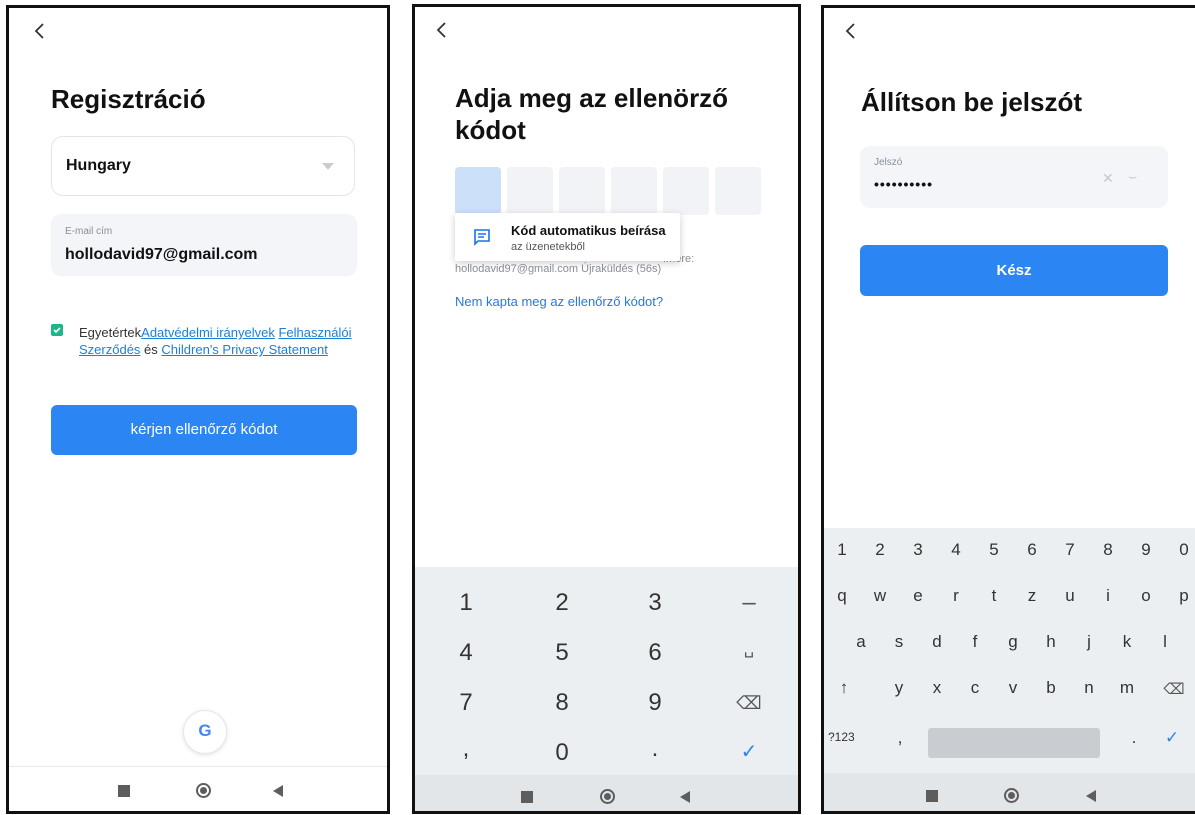 This screenshot has height=815, width=1195. I want to click on space-key, so click(1014, 743).